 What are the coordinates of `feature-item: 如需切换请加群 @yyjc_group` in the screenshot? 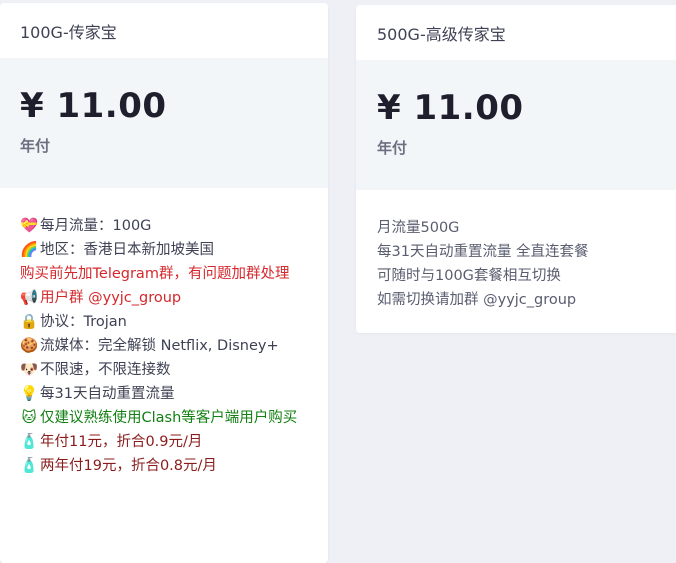 It's located at (477, 300).